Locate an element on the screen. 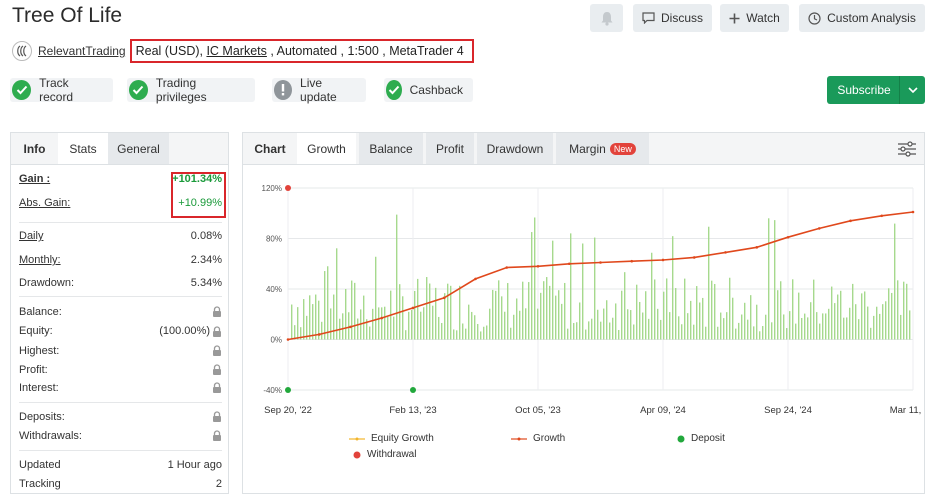 The image size is (929, 502). watch-button: Watch is located at coordinates (754, 18).